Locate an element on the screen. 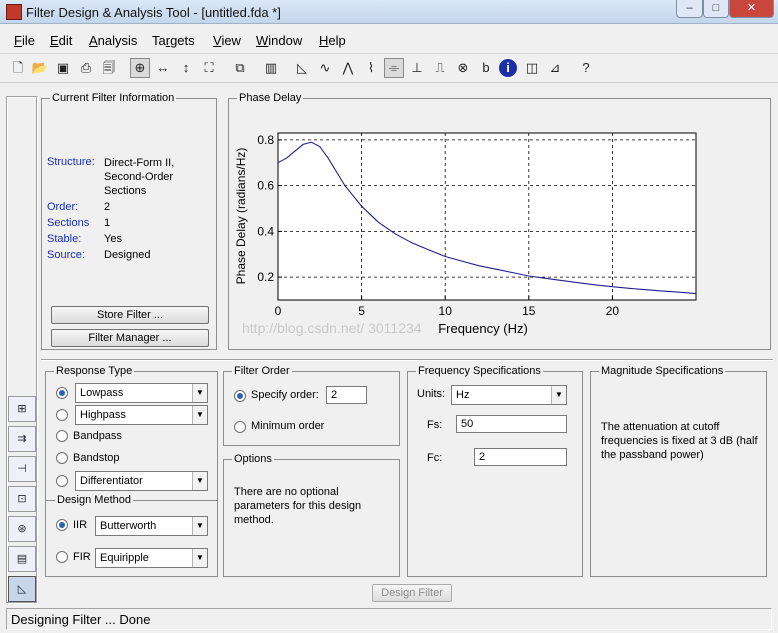 The image size is (778, 633). zoom-y-icon: ↕ is located at coordinates (186, 68).